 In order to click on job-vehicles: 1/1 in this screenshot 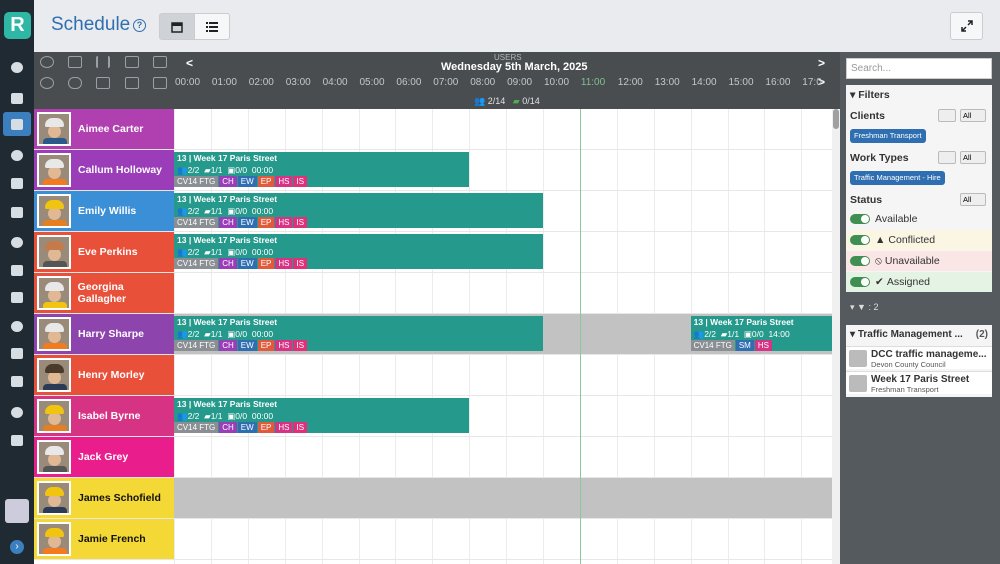, I will do `click(216, 211)`.